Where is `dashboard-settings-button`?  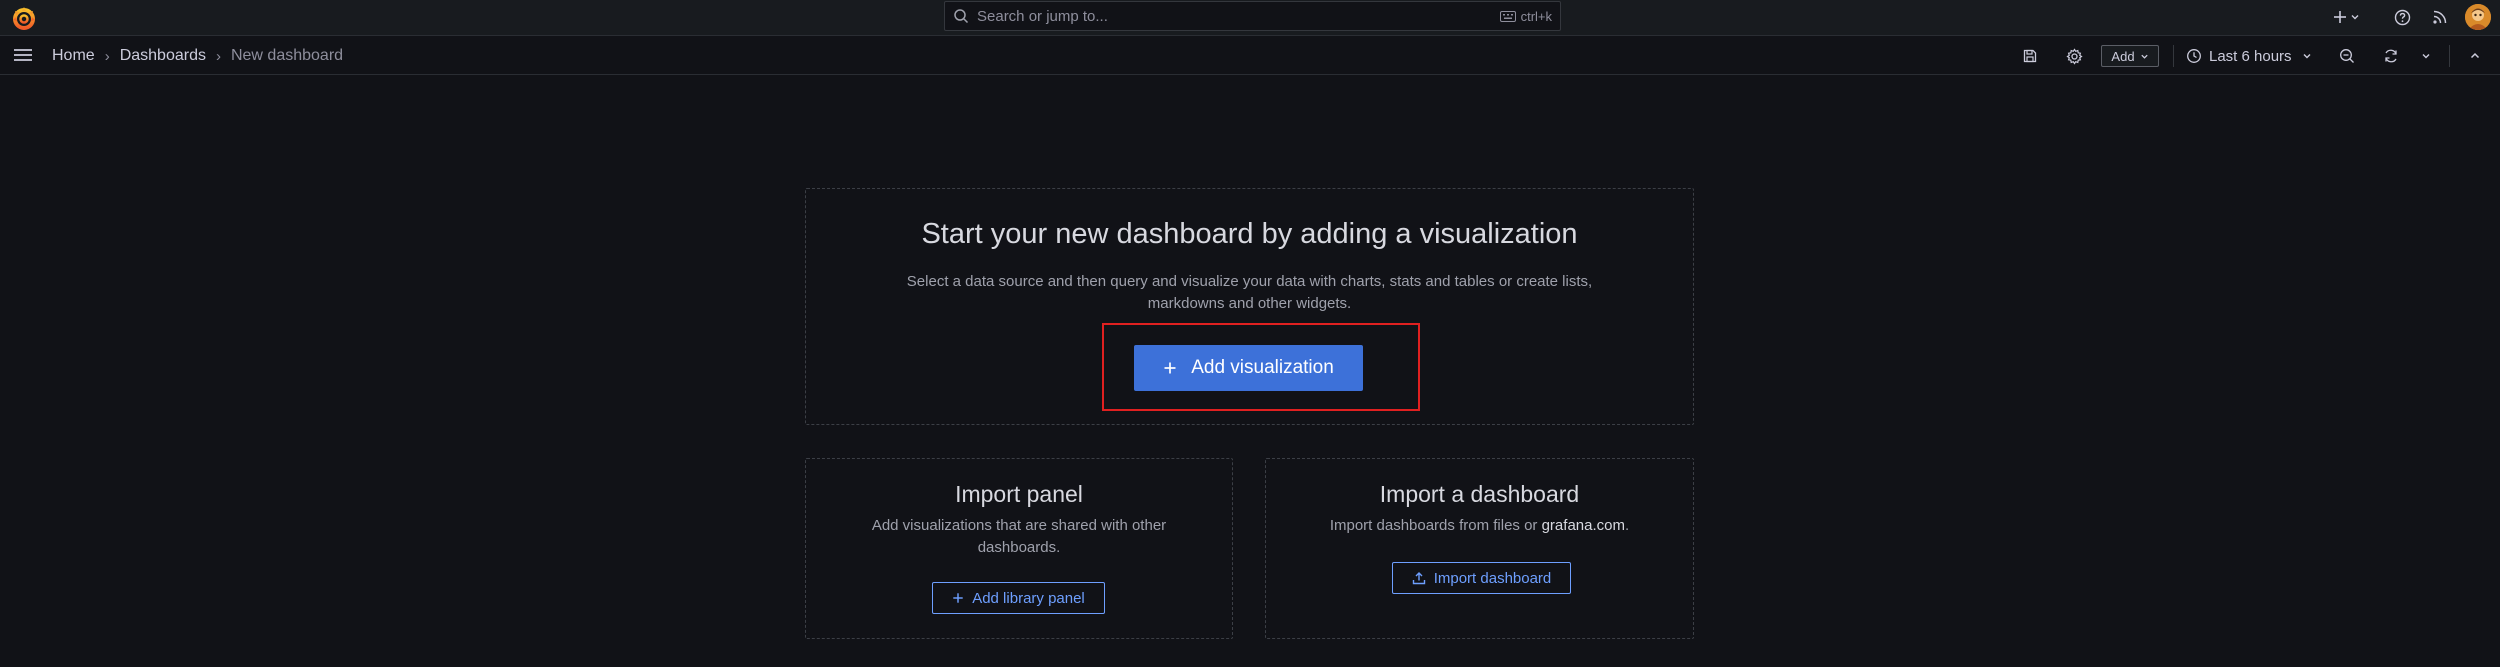 dashboard-settings-button is located at coordinates (2074, 56).